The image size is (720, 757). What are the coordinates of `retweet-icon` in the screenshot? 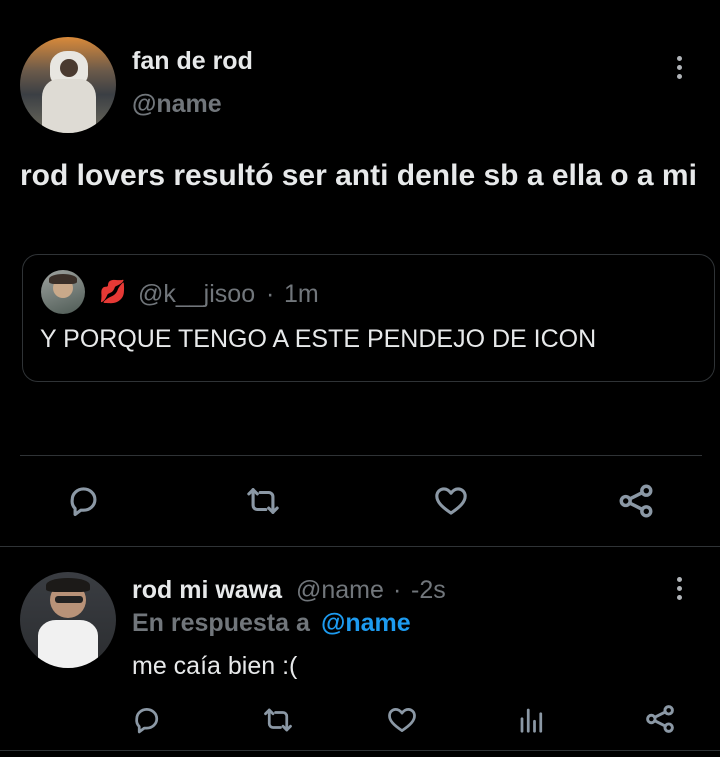 It's located at (263, 503).